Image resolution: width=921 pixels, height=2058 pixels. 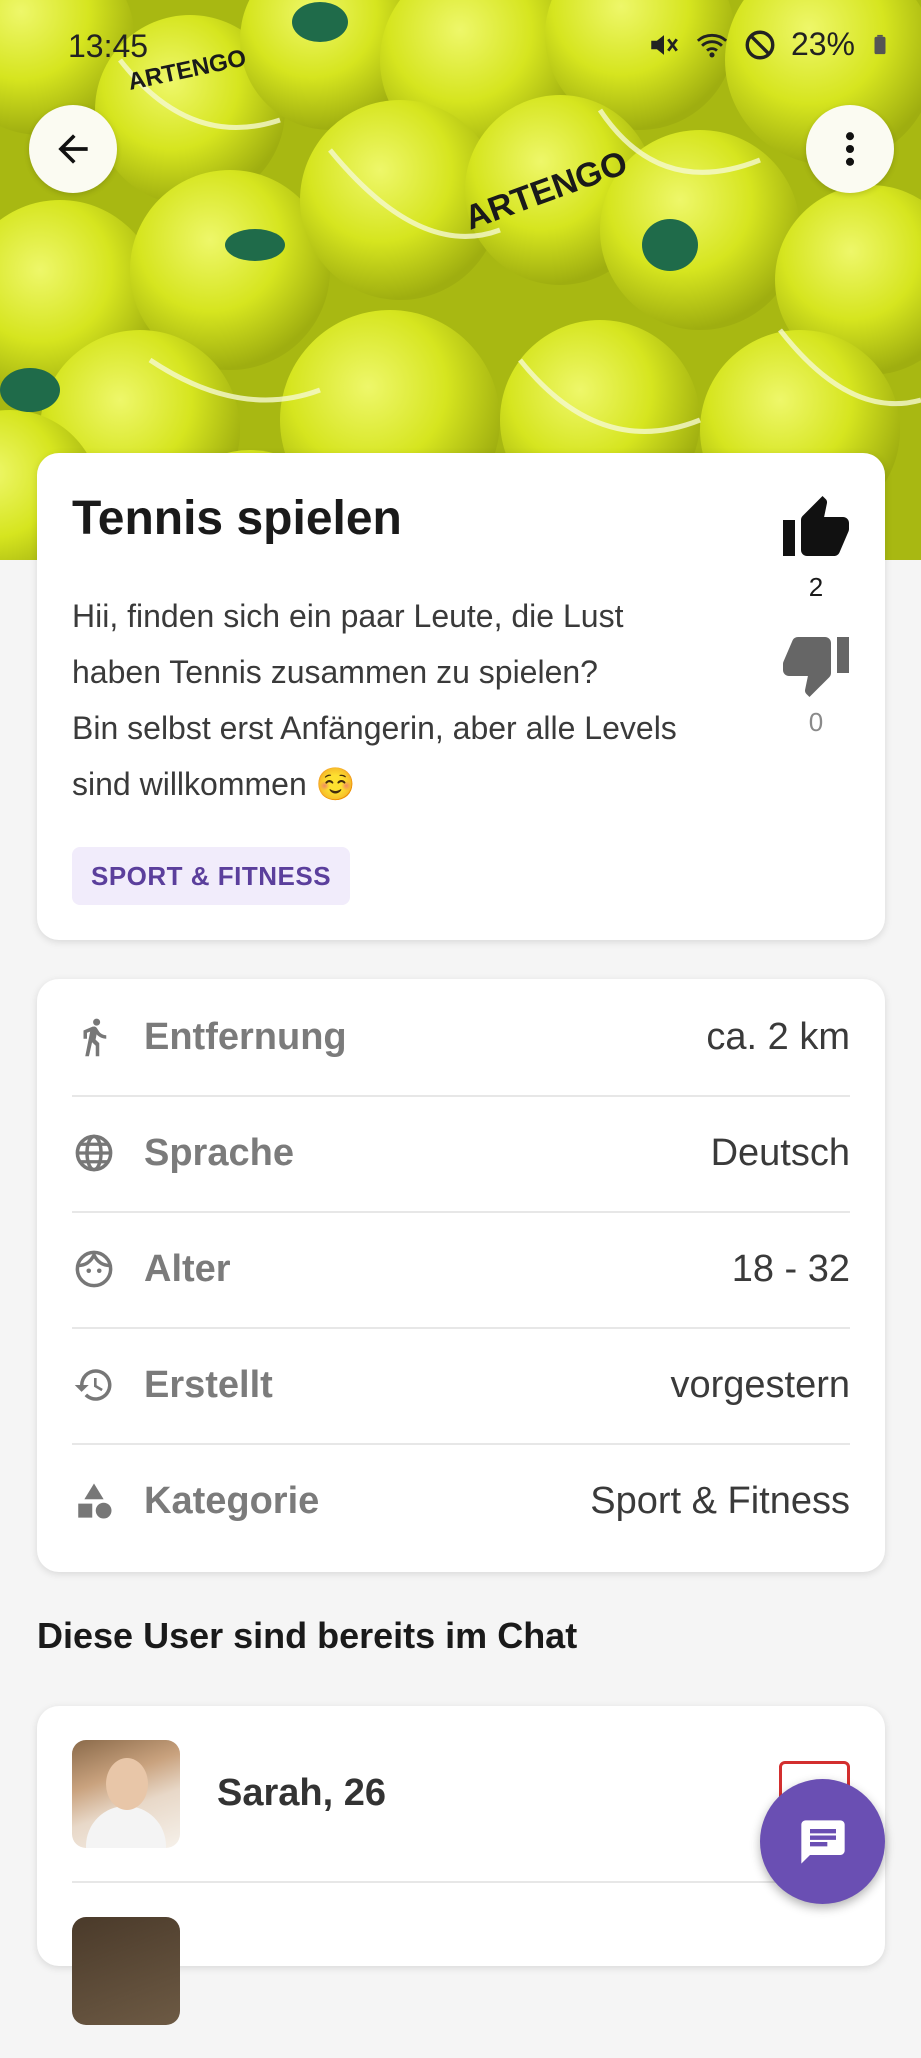 What do you see at coordinates (245, 1036) in the screenshot?
I see `detail-label: Entfernung` at bounding box center [245, 1036].